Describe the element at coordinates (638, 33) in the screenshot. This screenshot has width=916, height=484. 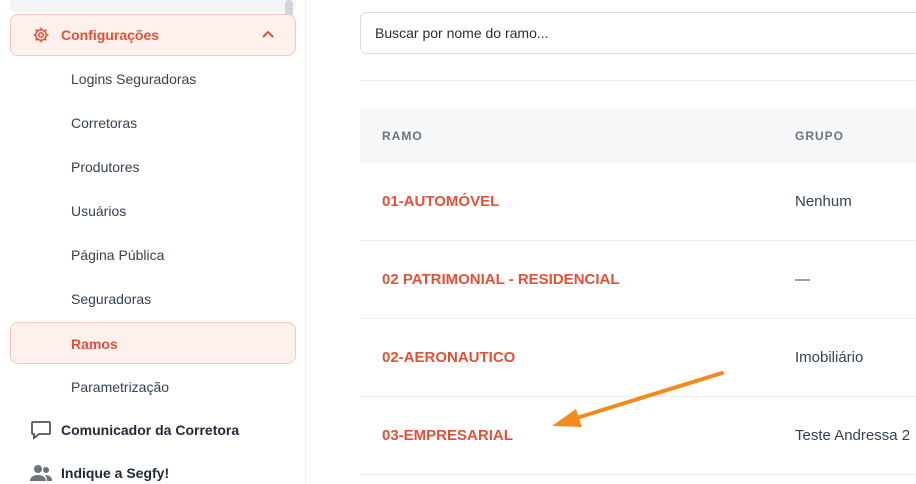
I see `search-input` at that location.